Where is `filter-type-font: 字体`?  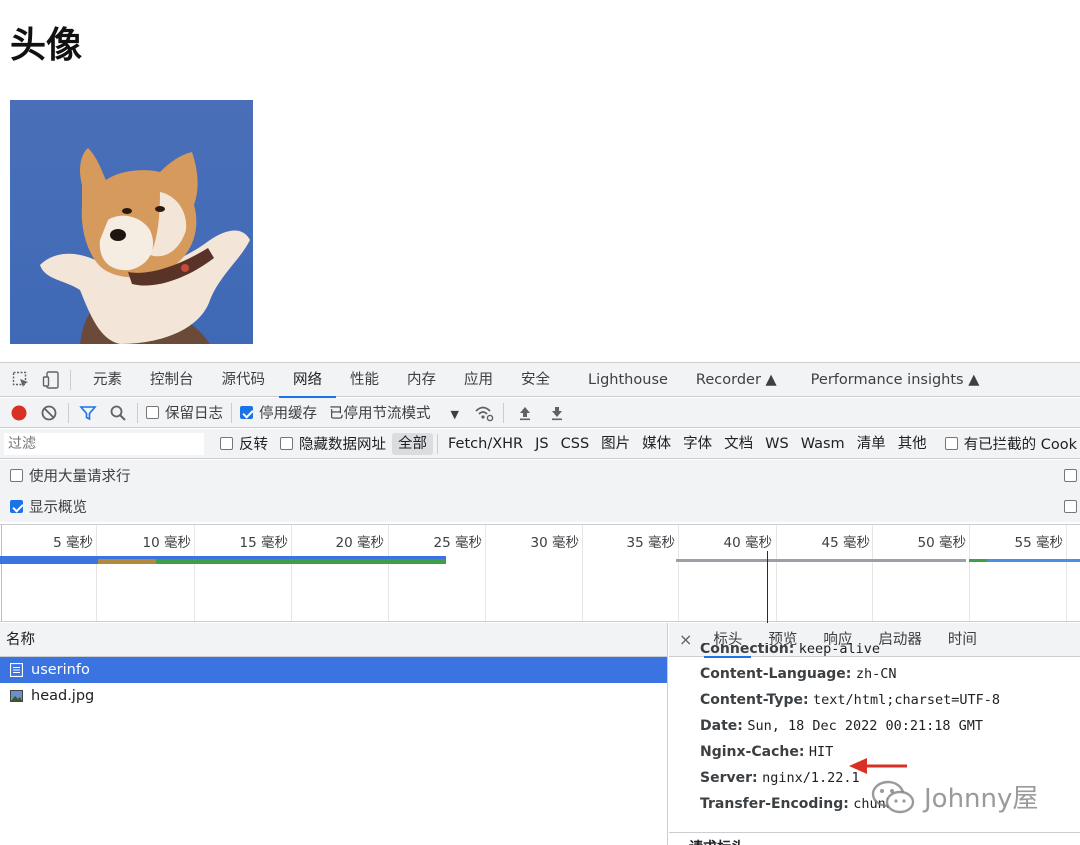 filter-type-font: 字体 is located at coordinates (697, 444).